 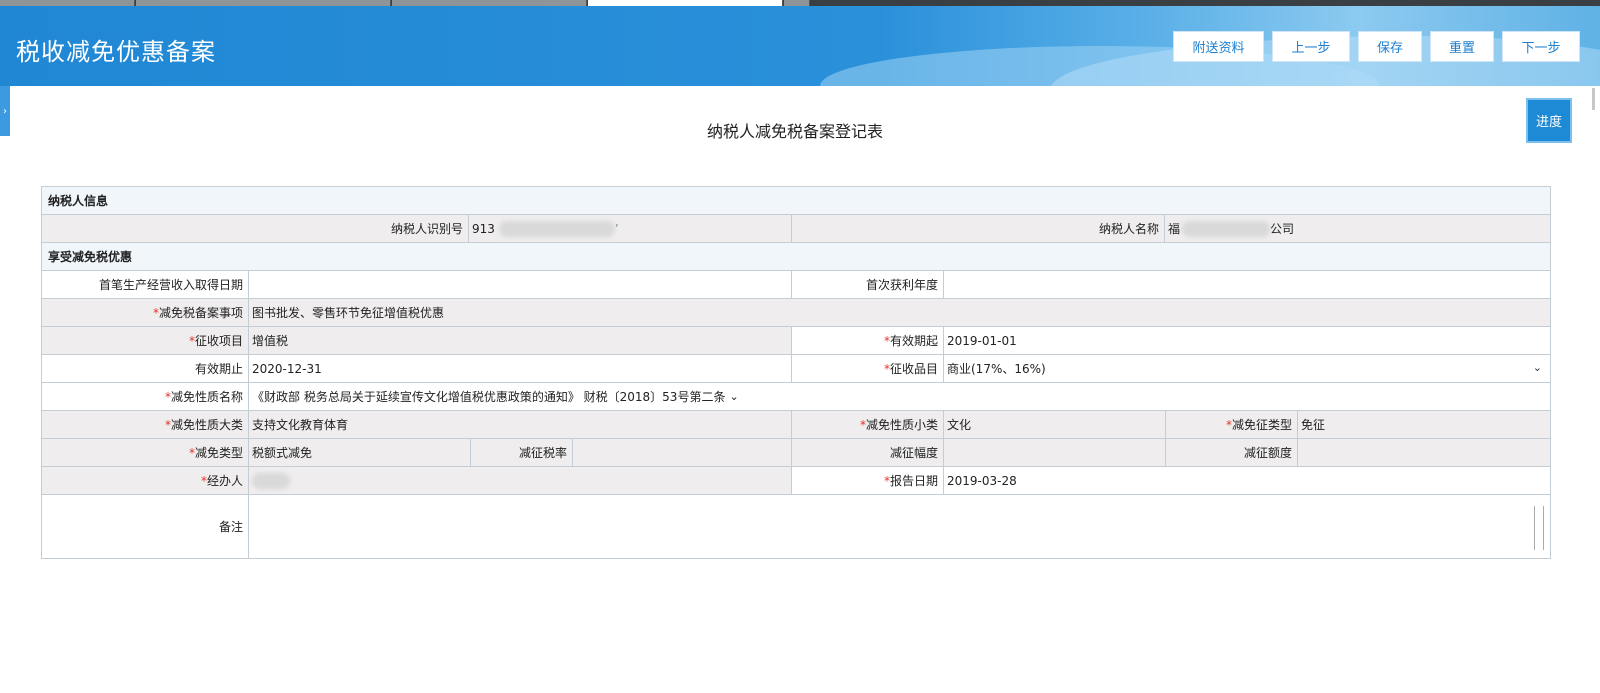 I want to click on first-profit-year-input, so click(x=1247, y=284).